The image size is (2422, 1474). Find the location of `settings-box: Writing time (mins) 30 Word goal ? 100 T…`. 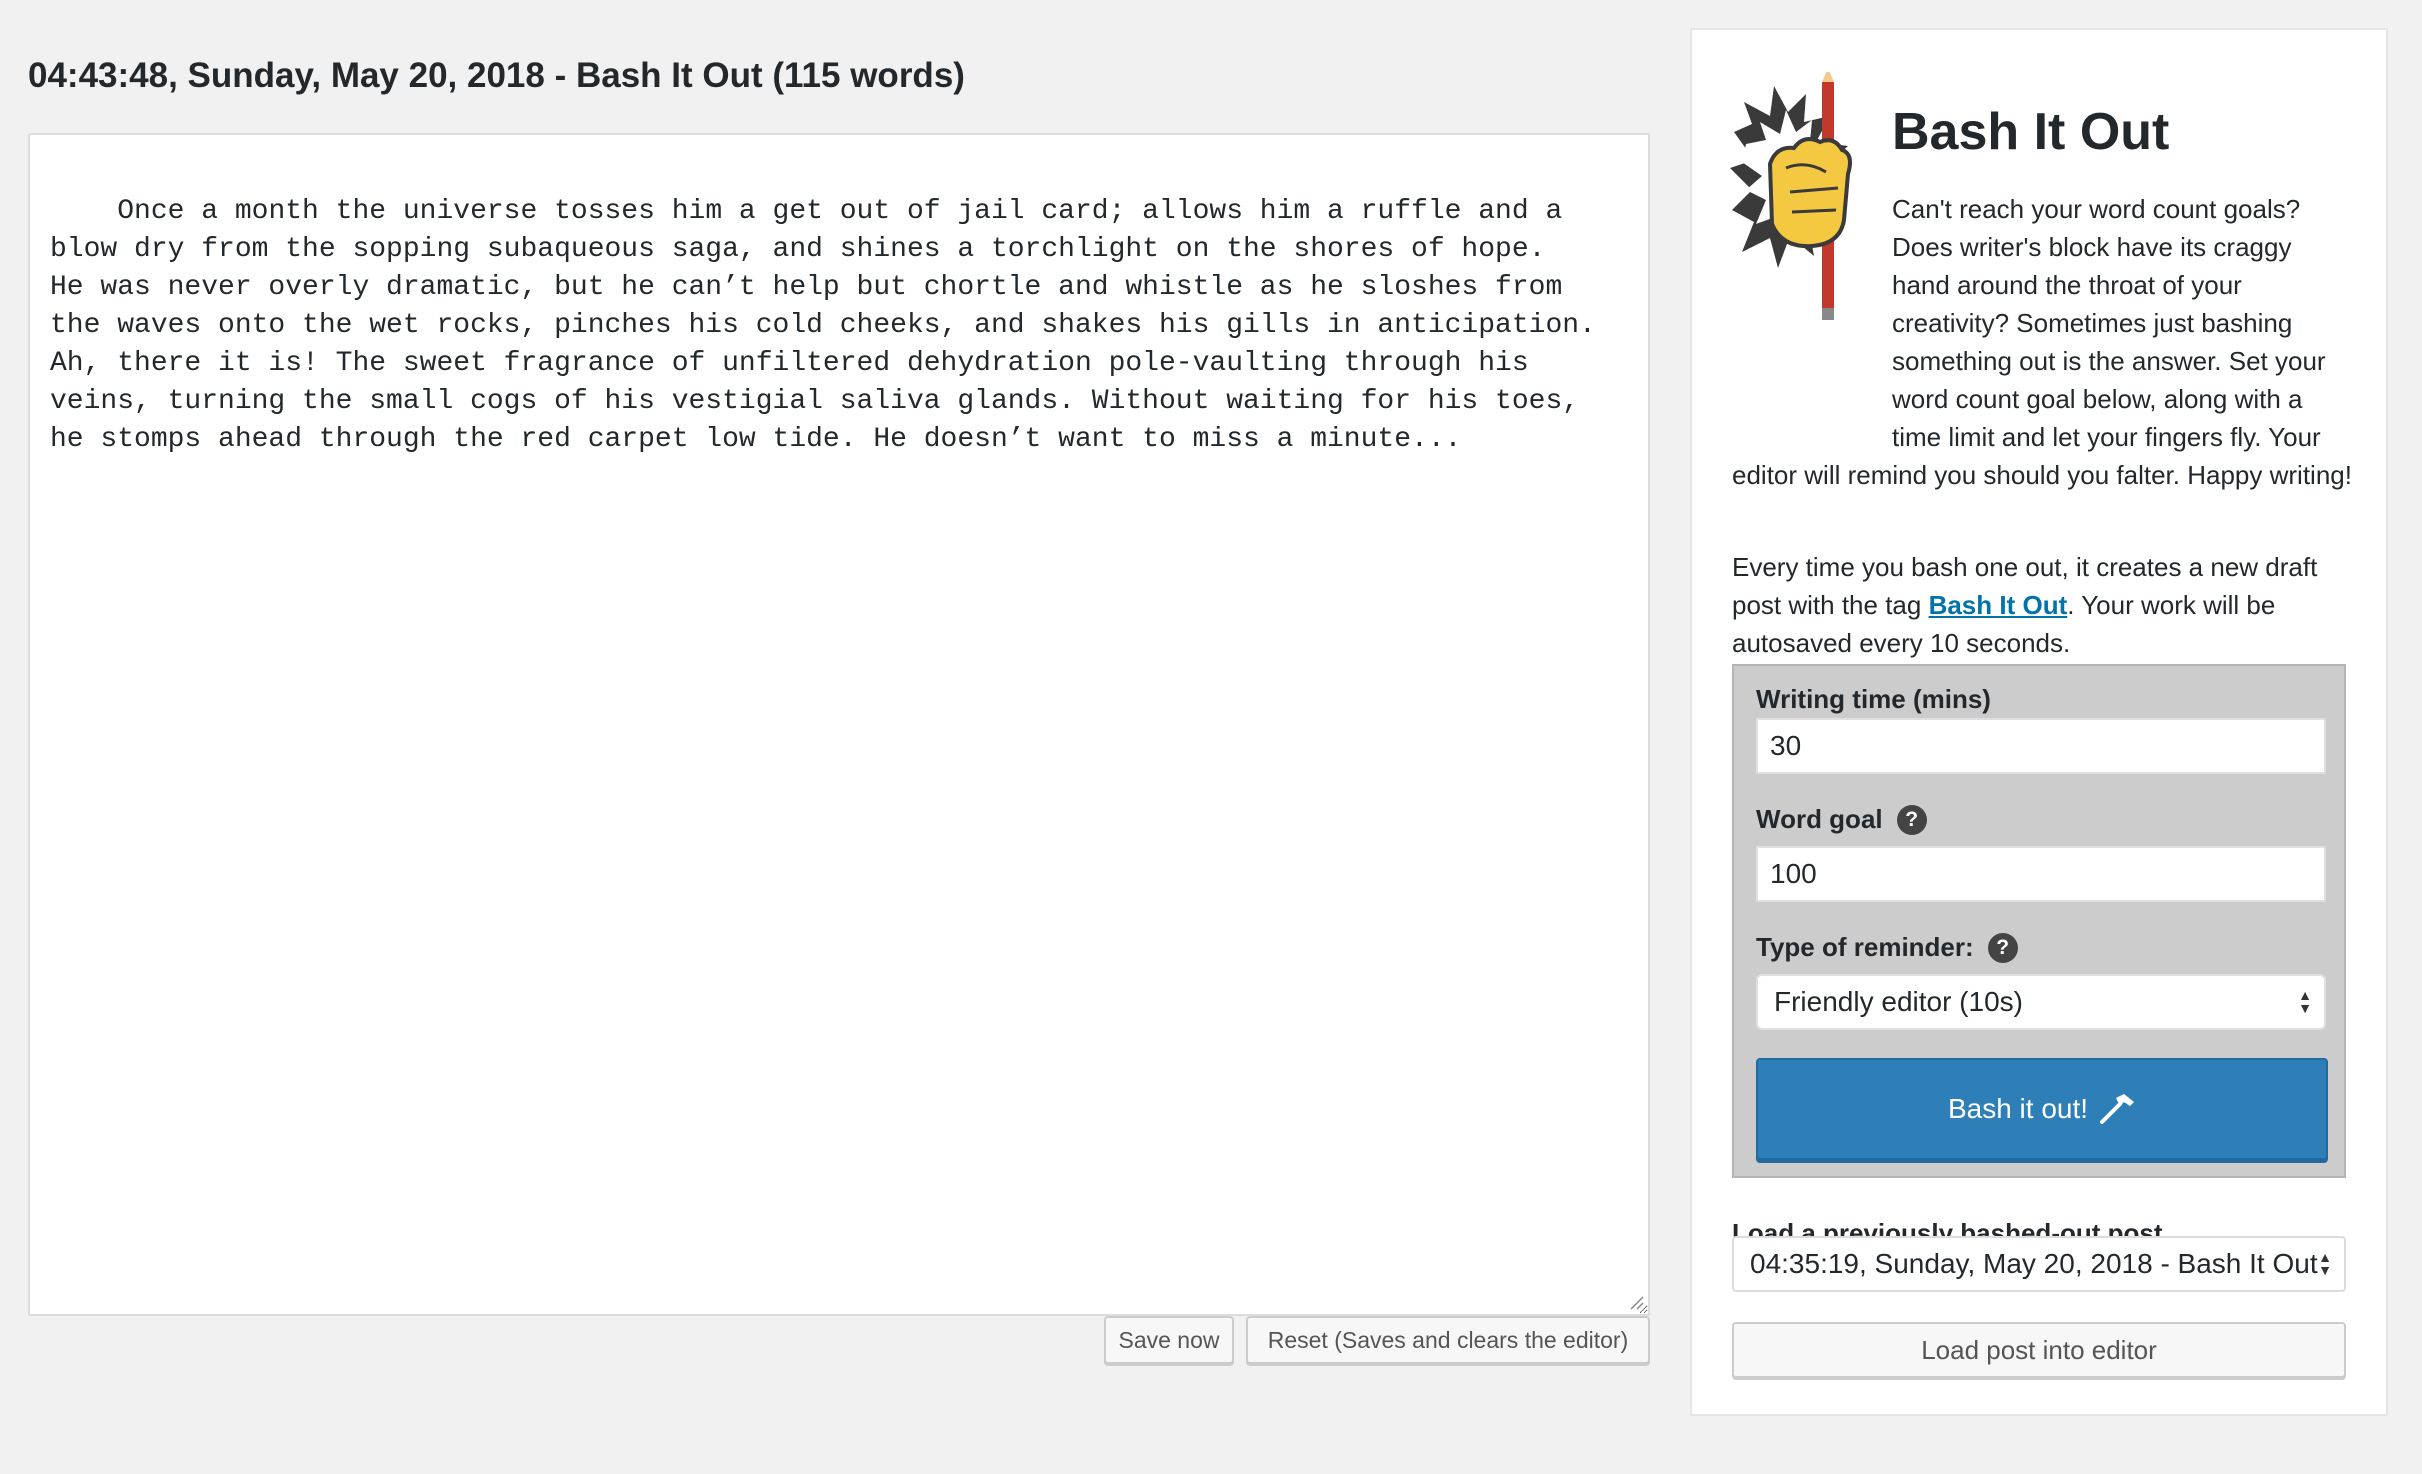

settings-box: Writing time (mins) 30 Word goal ? 100 T… is located at coordinates (2039, 921).